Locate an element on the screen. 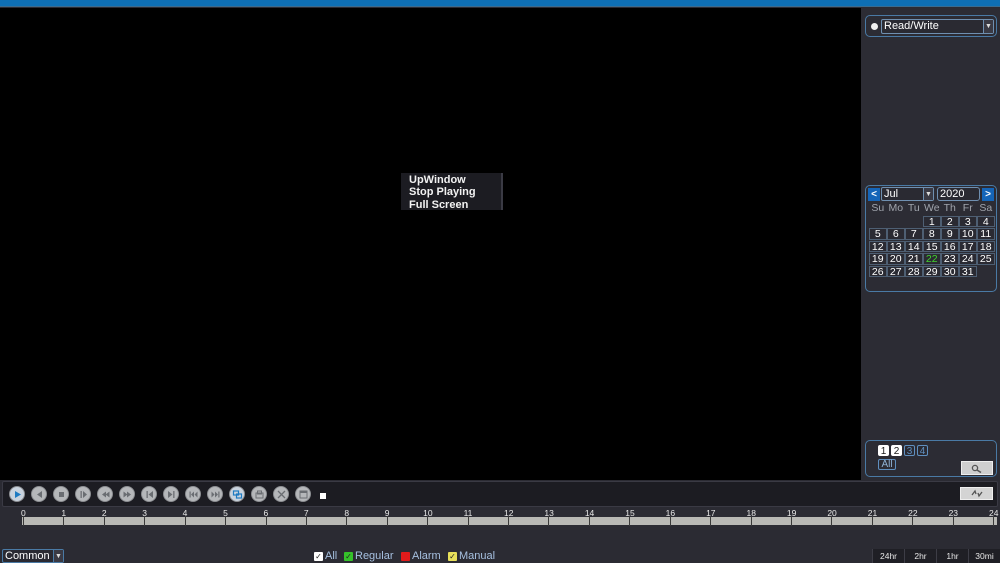 This screenshot has height=563, width=1000. previous-frame-icon is located at coordinates (149, 494).